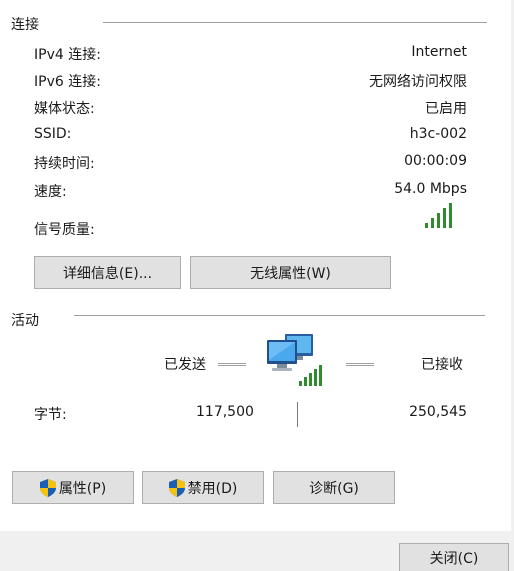  I want to click on disable-button: 禁用(D), so click(203, 487).